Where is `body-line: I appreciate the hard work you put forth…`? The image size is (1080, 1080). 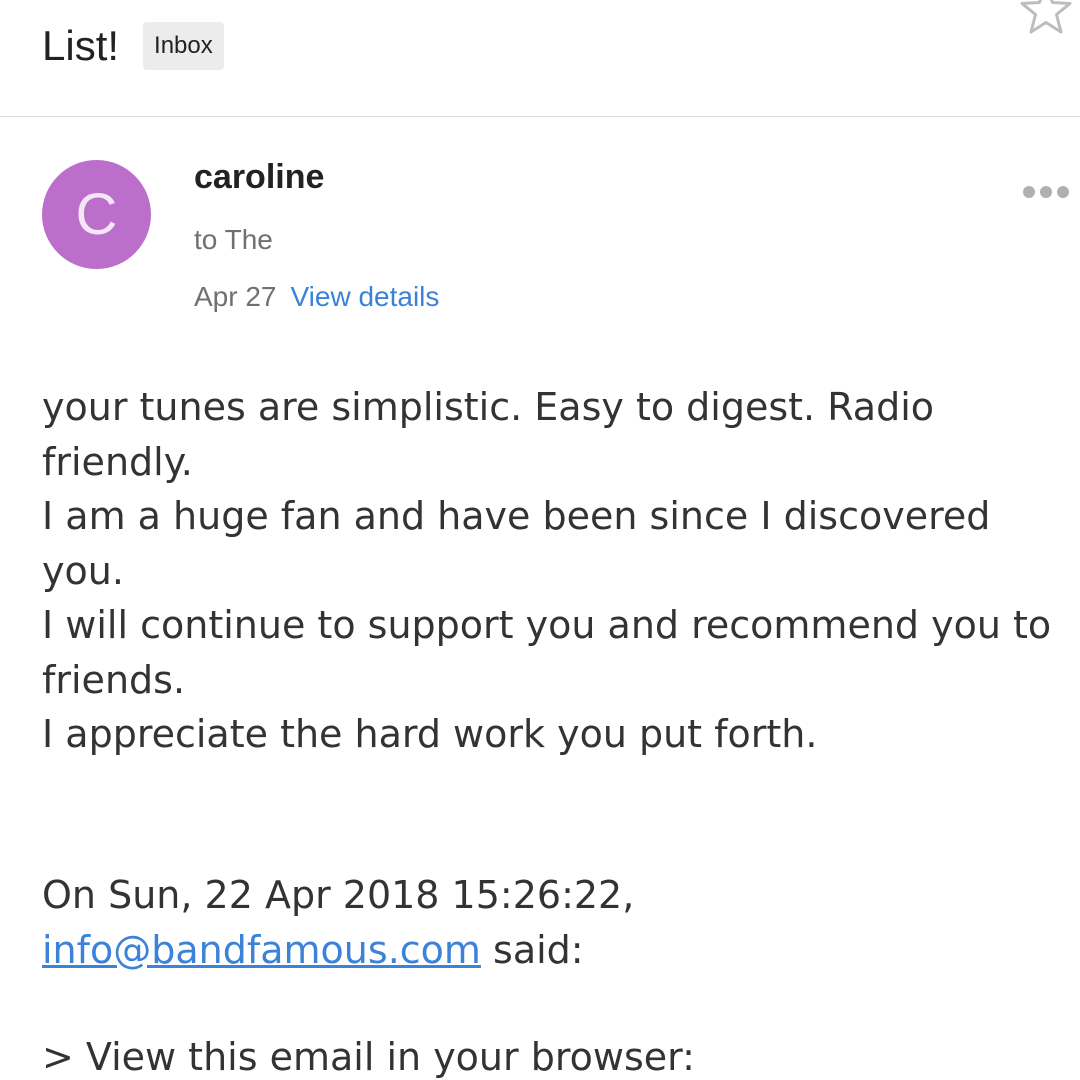
body-line: I appreciate the hard work you put forth… is located at coordinates (430, 734).